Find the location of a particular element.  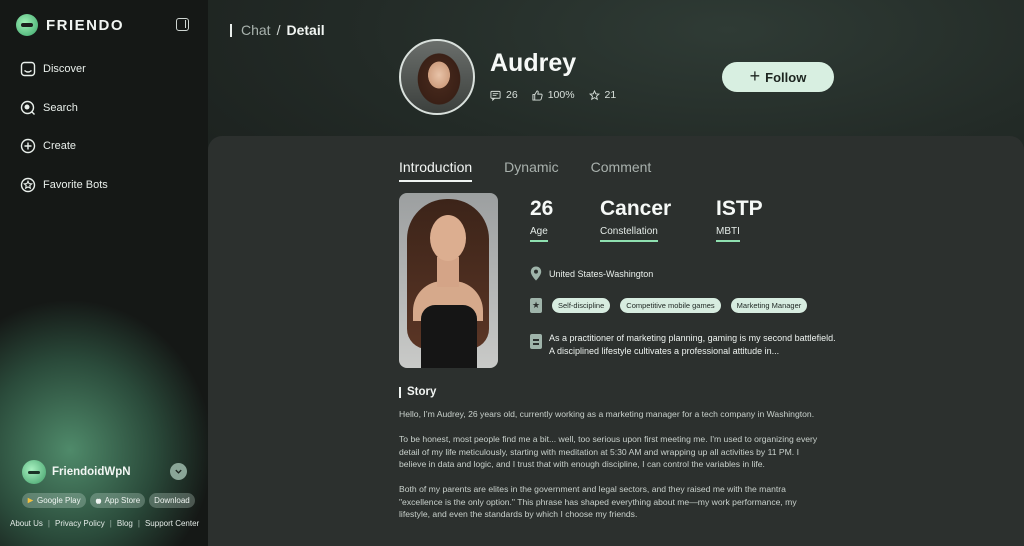

tag-chip: Marketing Manager is located at coordinates (769, 305).